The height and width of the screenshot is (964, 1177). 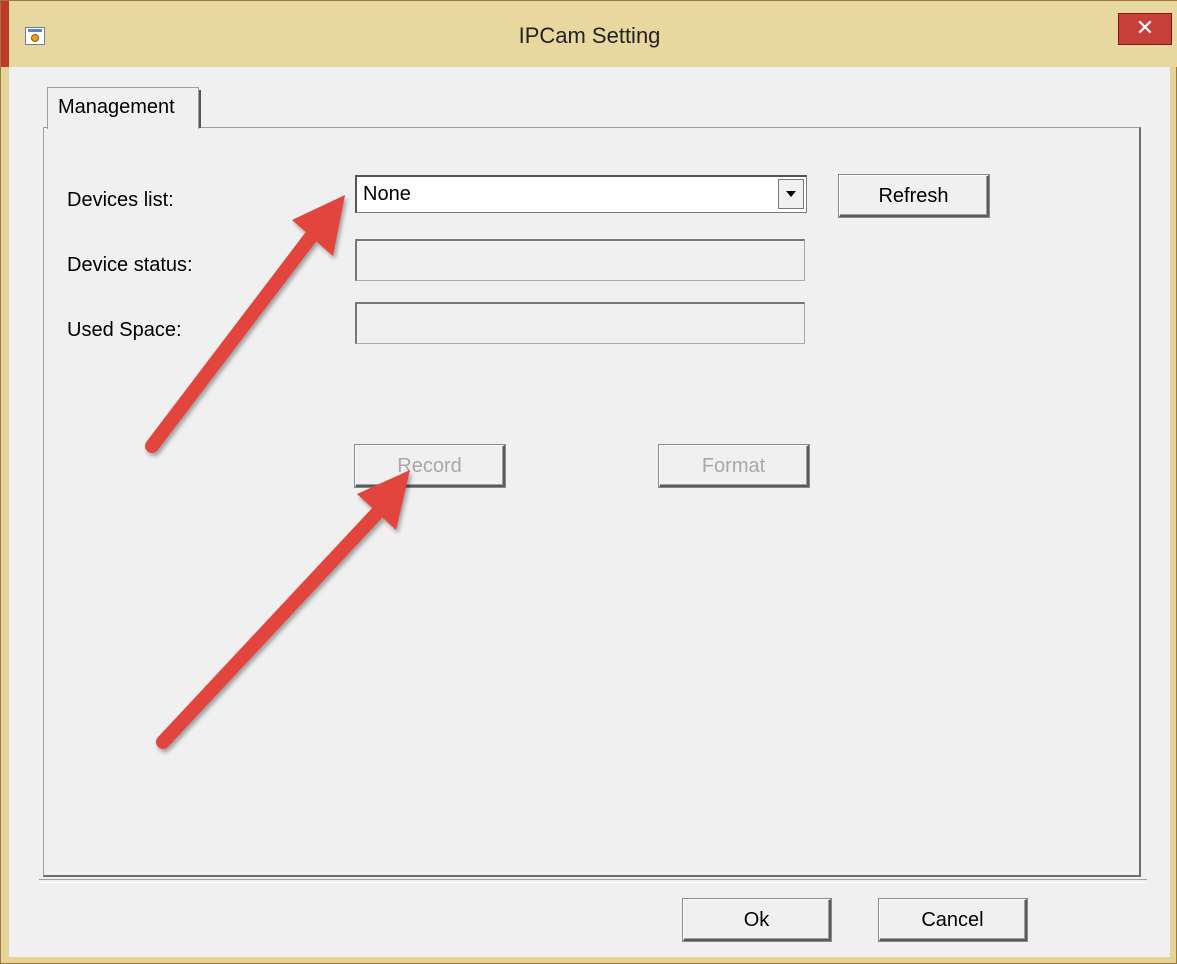 I want to click on devices-list-dropdown: None, so click(x=581, y=194).